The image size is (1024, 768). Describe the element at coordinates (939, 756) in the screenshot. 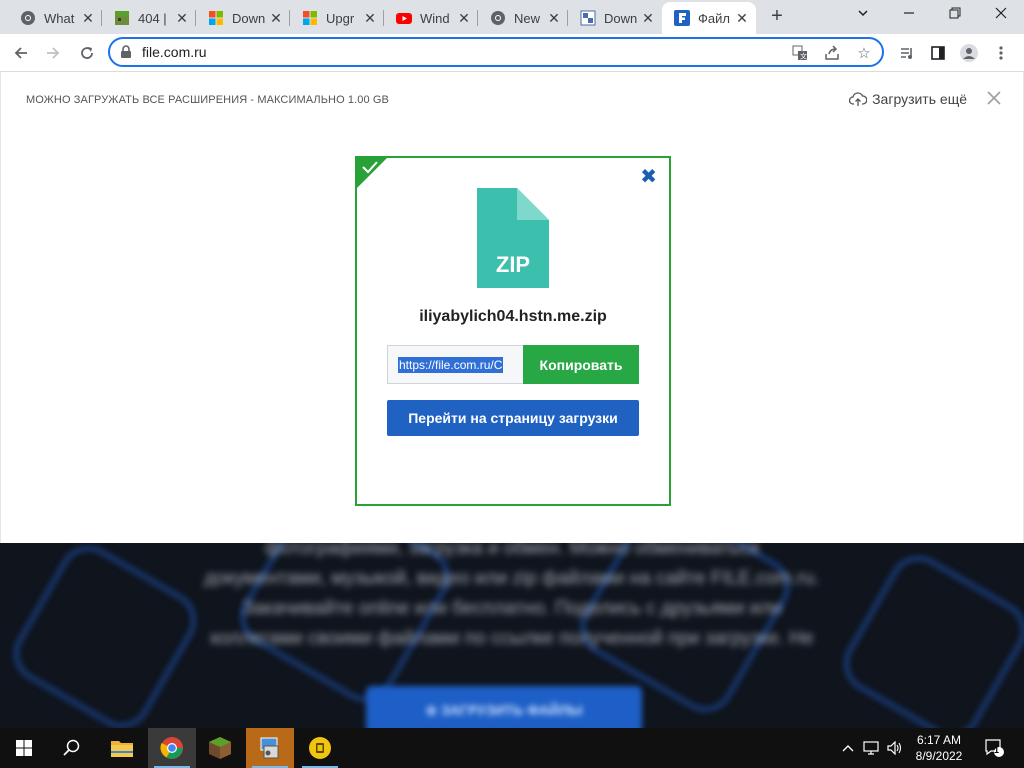

I see `clock-date: 8/9/2022` at that location.